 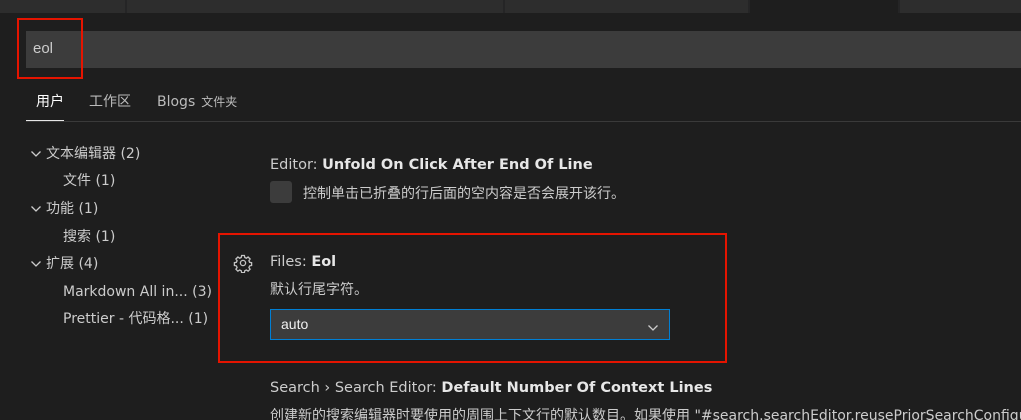 What do you see at coordinates (523, 121) in the screenshot?
I see `tabs-divider` at bounding box center [523, 121].